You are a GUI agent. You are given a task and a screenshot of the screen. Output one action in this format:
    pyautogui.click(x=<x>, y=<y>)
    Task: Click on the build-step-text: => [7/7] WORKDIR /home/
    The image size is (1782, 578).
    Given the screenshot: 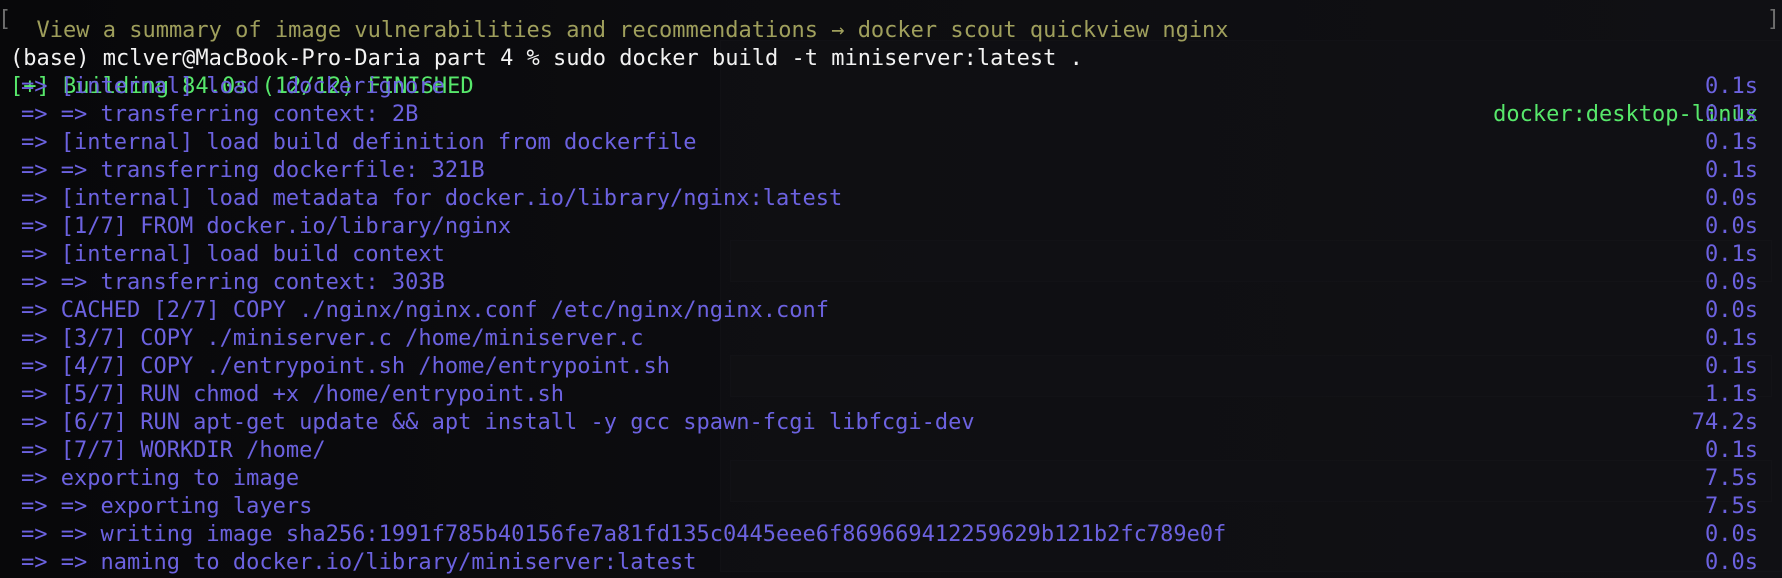 What is the action you would take?
    pyautogui.click(x=173, y=450)
    